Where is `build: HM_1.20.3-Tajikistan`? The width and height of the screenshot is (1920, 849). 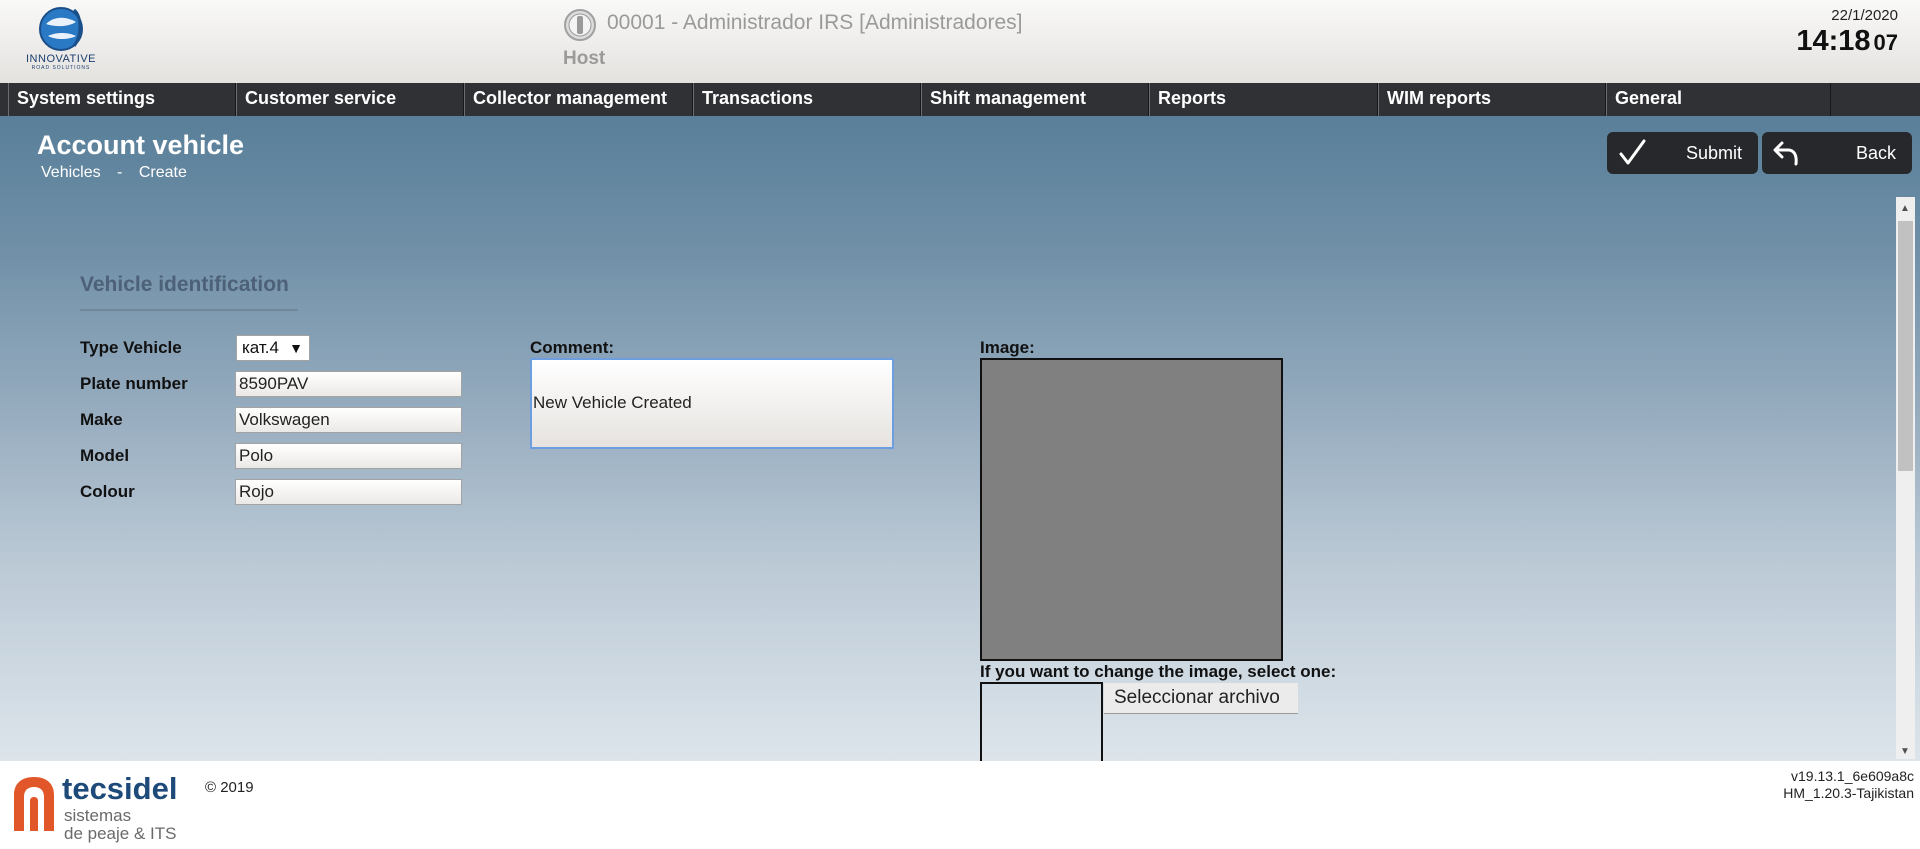 build: HM_1.20.3-Tajikistan is located at coordinates (1848, 793).